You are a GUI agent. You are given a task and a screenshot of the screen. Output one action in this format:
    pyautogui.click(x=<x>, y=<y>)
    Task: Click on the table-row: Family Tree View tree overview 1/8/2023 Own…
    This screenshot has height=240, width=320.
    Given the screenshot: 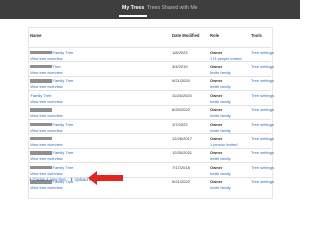 What is the action you would take?
    pyautogui.click(x=151, y=55)
    